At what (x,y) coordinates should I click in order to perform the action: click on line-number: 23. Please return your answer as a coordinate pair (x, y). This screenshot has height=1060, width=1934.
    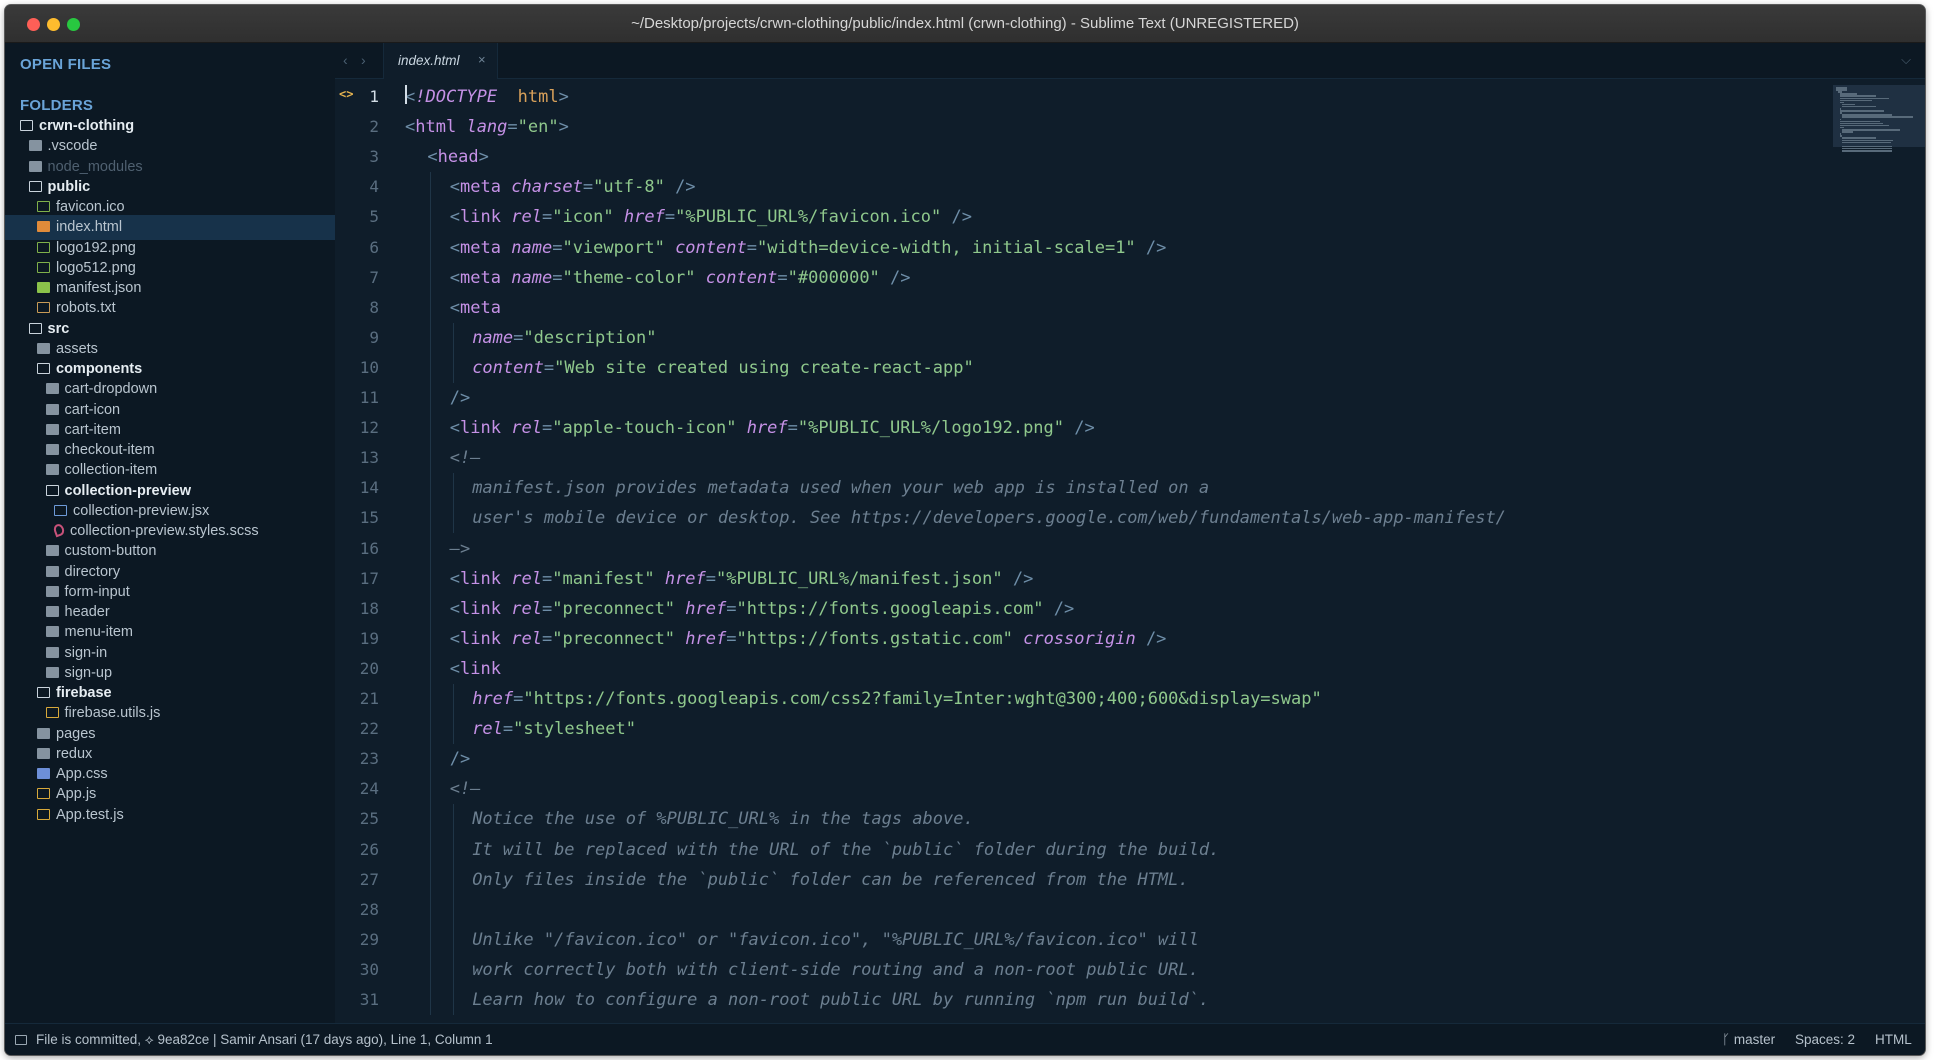
    Looking at the image, I should click on (369, 759).